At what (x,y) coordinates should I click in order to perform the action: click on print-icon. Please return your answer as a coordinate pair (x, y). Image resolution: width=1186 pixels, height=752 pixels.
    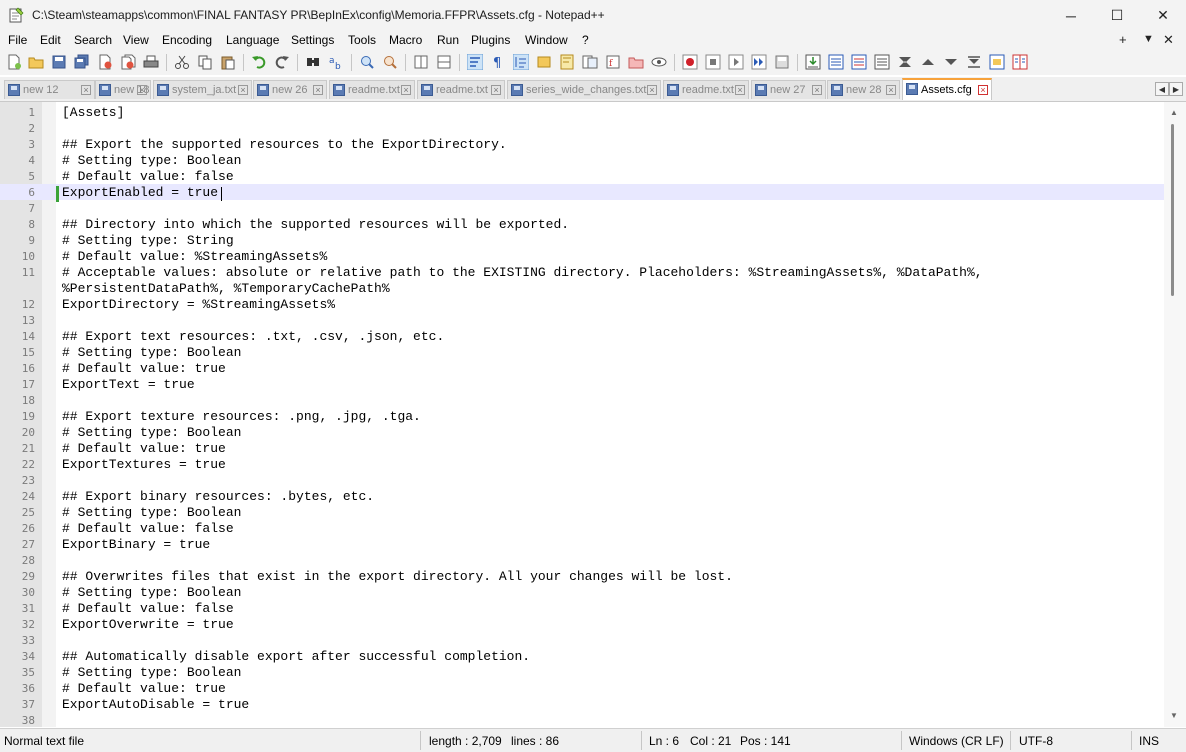
    Looking at the image, I should click on (151, 62).